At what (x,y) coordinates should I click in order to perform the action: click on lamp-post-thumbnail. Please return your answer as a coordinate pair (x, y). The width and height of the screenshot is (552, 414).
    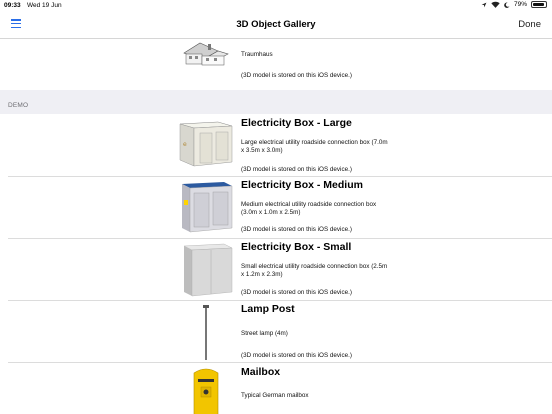
    Looking at the image, I should click on (206, 332).